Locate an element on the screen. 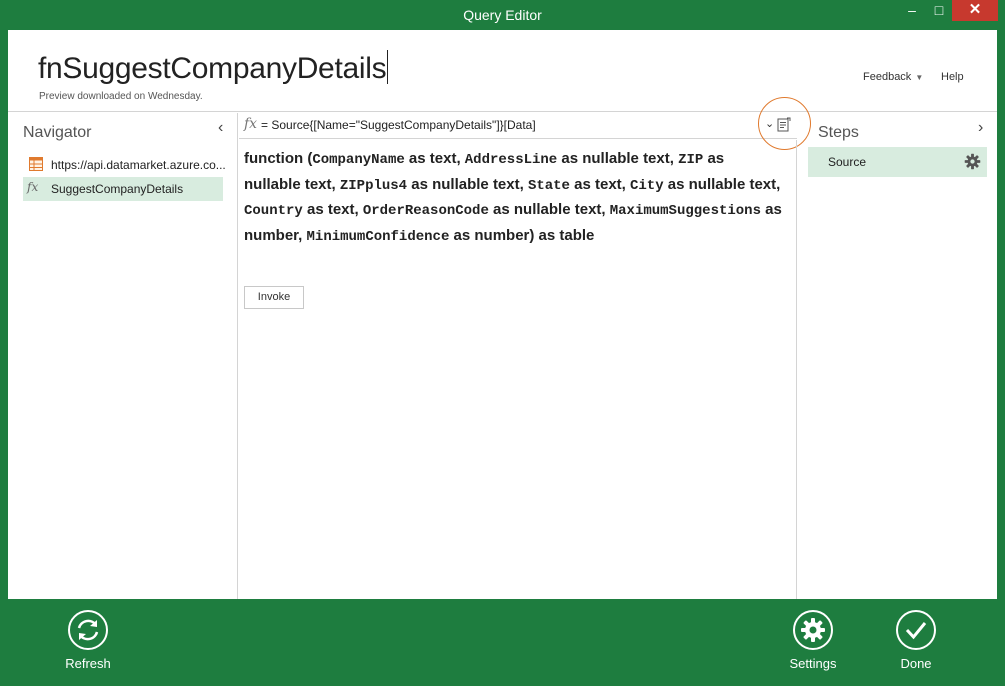  navigator-item-label: SuggestCompanyDetails is located at coordinates (117, 189).